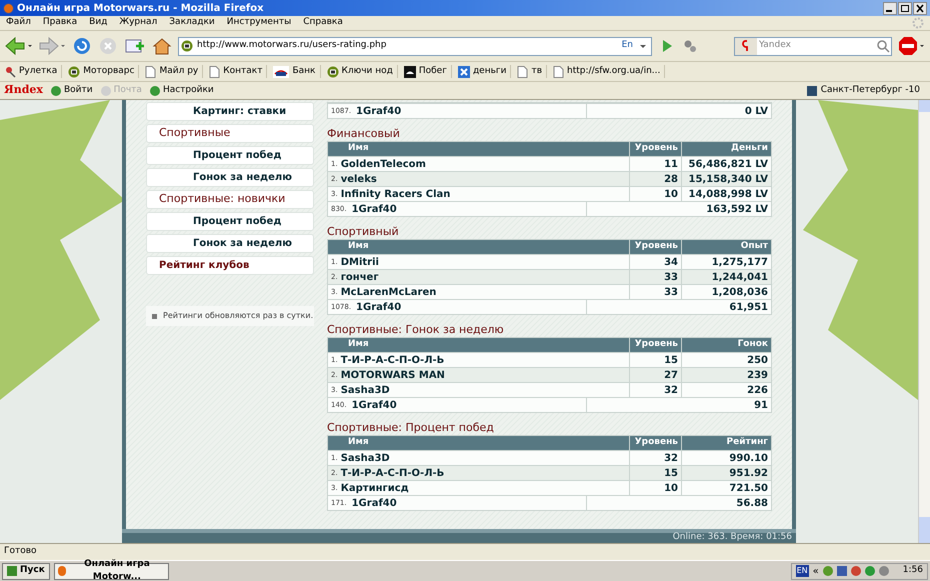 The width and height of the screenshot is (930, 581). Describe the element at coordinates (174, 71) in the screenshot. I see `bookmark-item: Майл ру` at that location.